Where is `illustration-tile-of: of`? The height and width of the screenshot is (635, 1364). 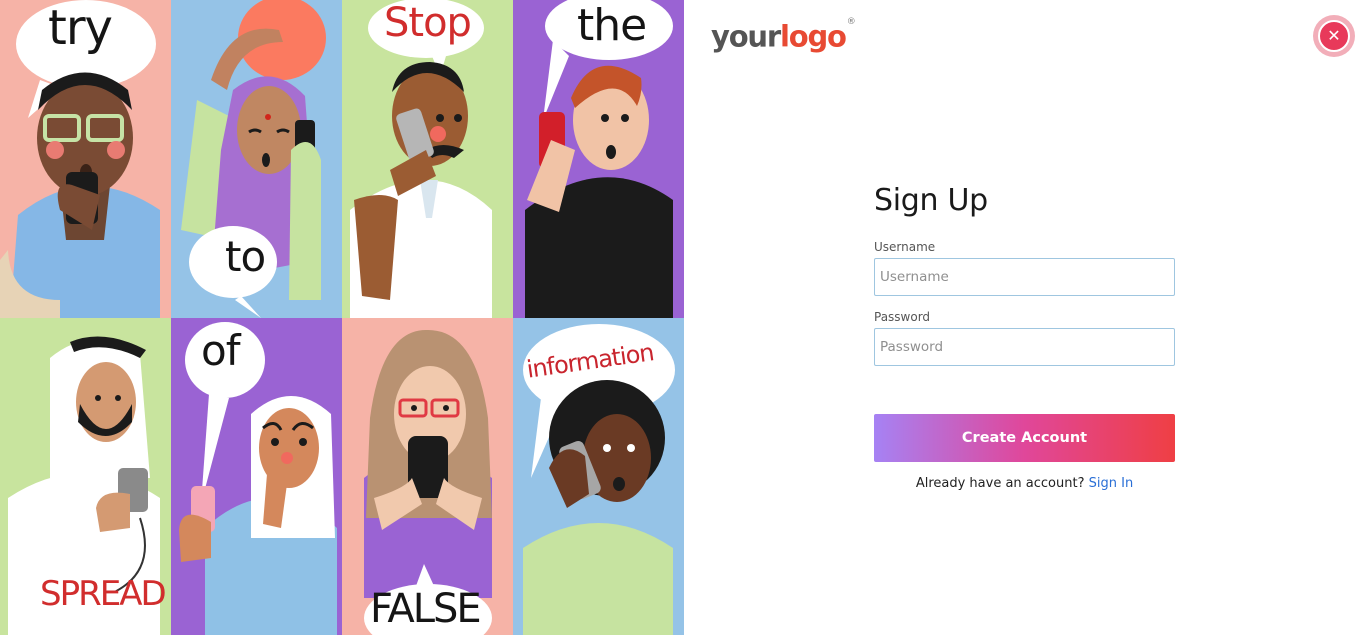 illustration-tile-of: of is located at coordinates (256, 476).